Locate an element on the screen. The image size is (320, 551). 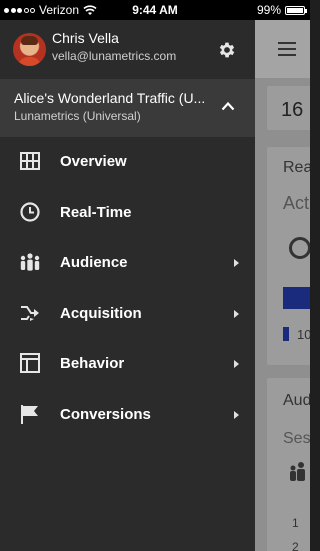
battery-icon is located at coordinates (296, 10).